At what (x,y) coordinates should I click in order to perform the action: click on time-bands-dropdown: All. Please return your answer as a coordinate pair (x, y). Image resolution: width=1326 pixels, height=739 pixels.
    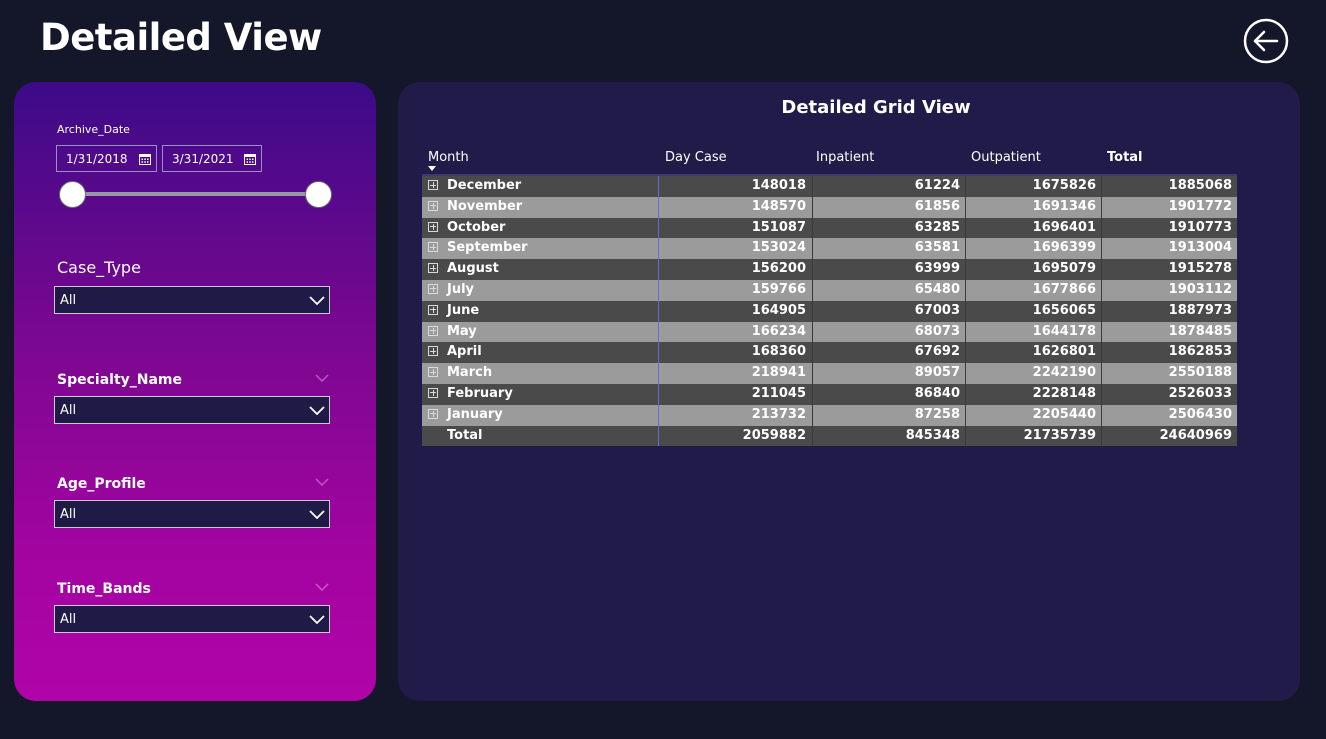
    Looking at the image, I should click on (192, 619).